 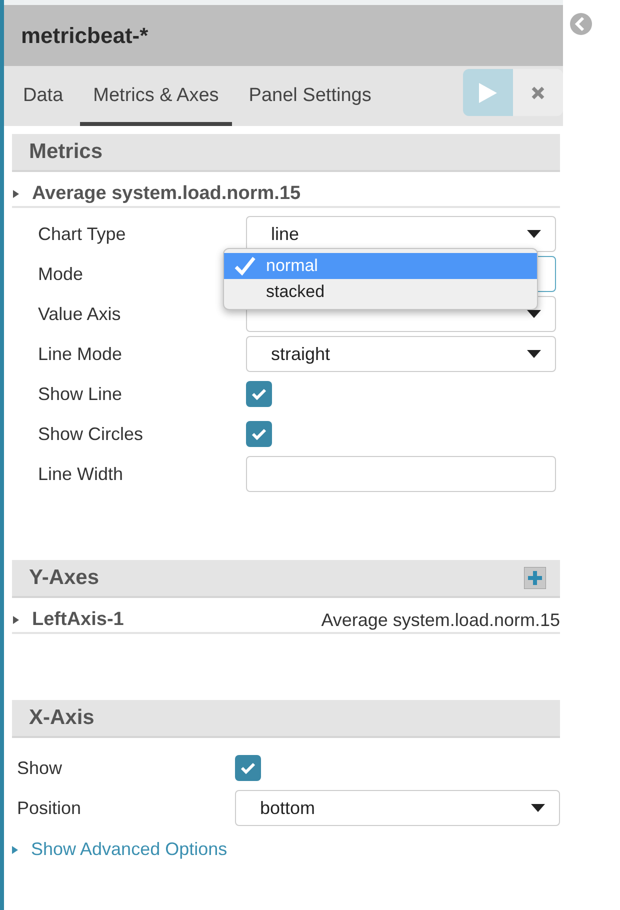 What do you see at coordinates (440, 620) in the screenshot?
I see `axis-series: Average system.load.norm.15` at bounding box center [440, 620].